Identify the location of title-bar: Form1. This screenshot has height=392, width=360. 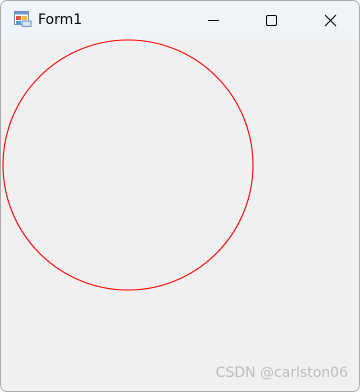
(180, 20).